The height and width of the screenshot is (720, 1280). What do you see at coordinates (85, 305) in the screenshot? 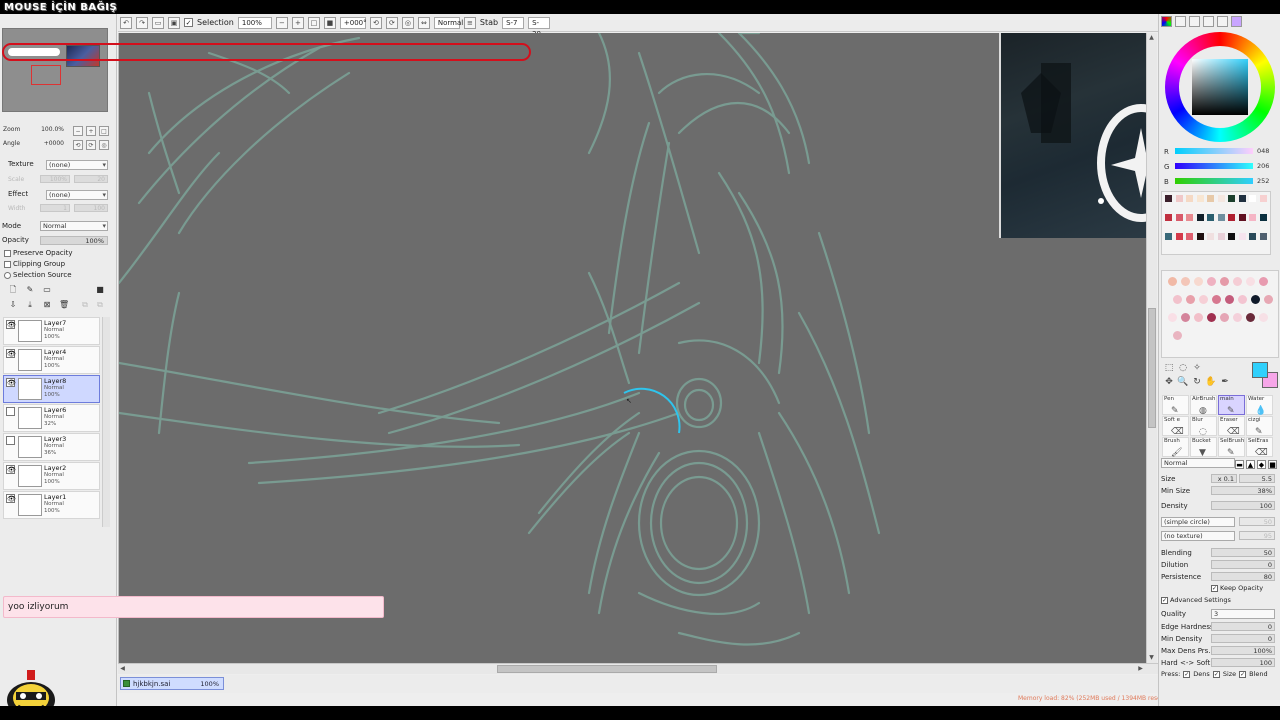
I see `duplicate-layer-icon: ⧉` at bounding box center [85, 305].